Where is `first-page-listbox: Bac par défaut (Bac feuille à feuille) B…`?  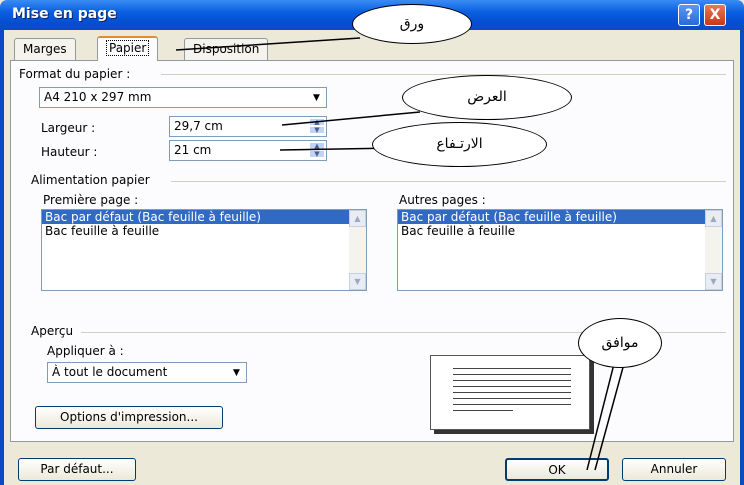
first-page-listbox: Bac par défaut (Bac feuille à feuille) B… is located at coordinates (204, 250).